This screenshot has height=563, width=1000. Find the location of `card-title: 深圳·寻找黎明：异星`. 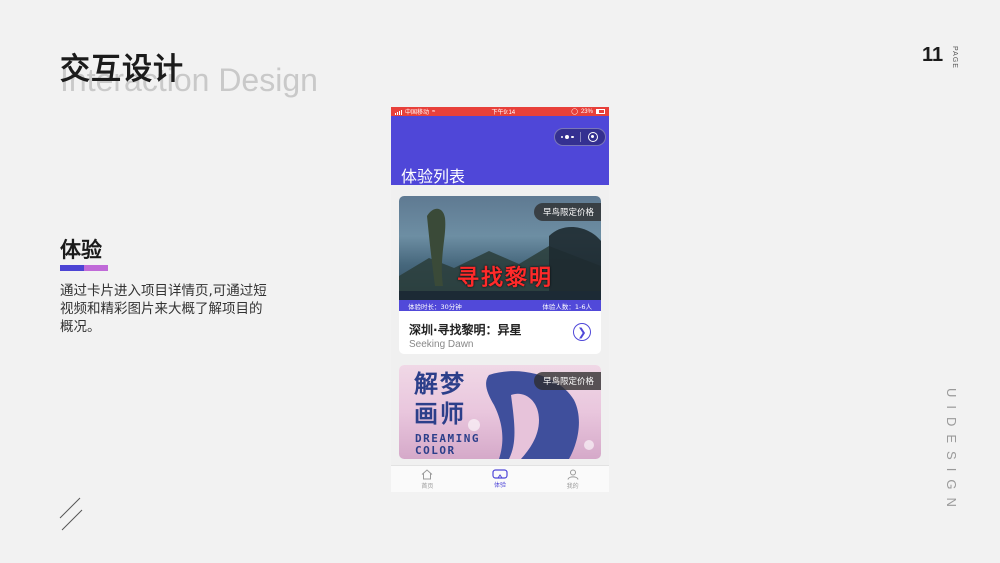

card-title: 深圳·寻找黎明：异星 is located at coordinates (465, 330).